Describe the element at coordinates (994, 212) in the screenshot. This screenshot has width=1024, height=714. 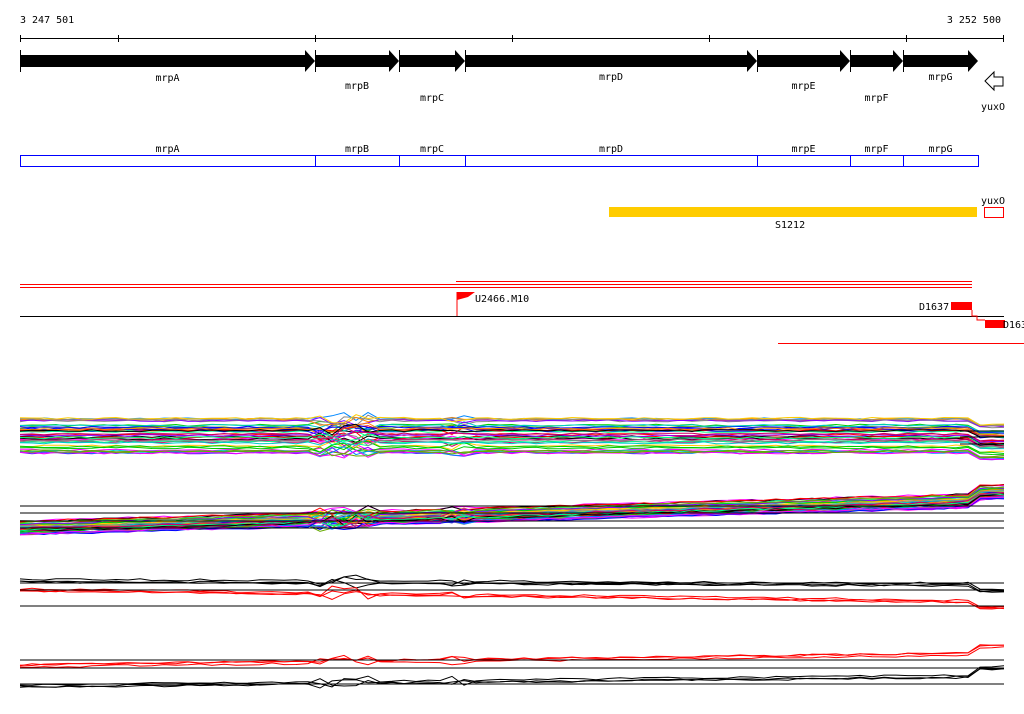
I see `yuxo-feature-box` at that location.